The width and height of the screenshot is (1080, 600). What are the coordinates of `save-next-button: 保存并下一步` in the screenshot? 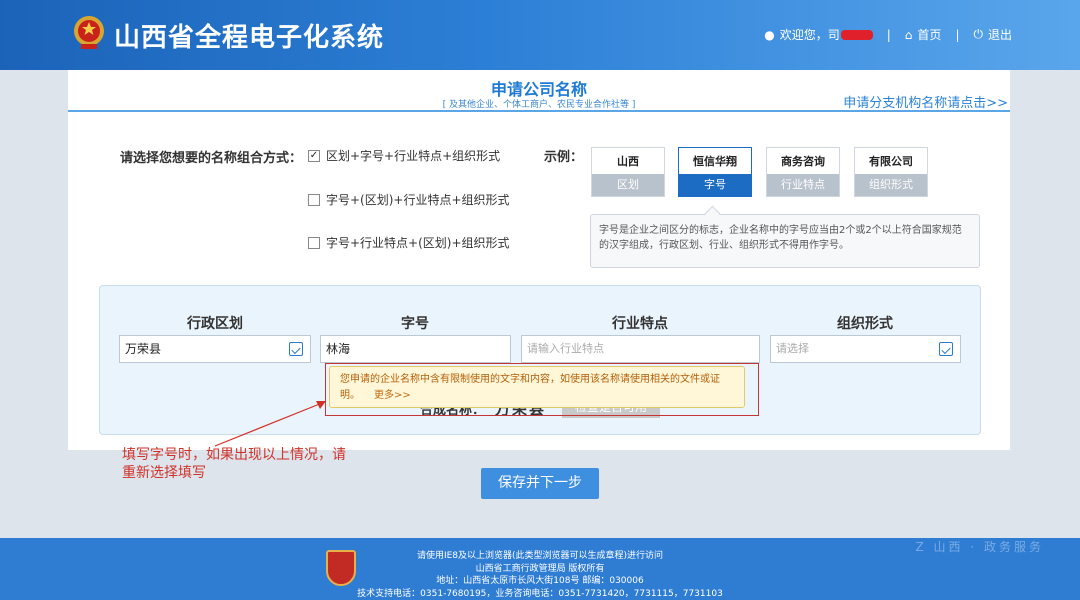 It's located at (540, 483).